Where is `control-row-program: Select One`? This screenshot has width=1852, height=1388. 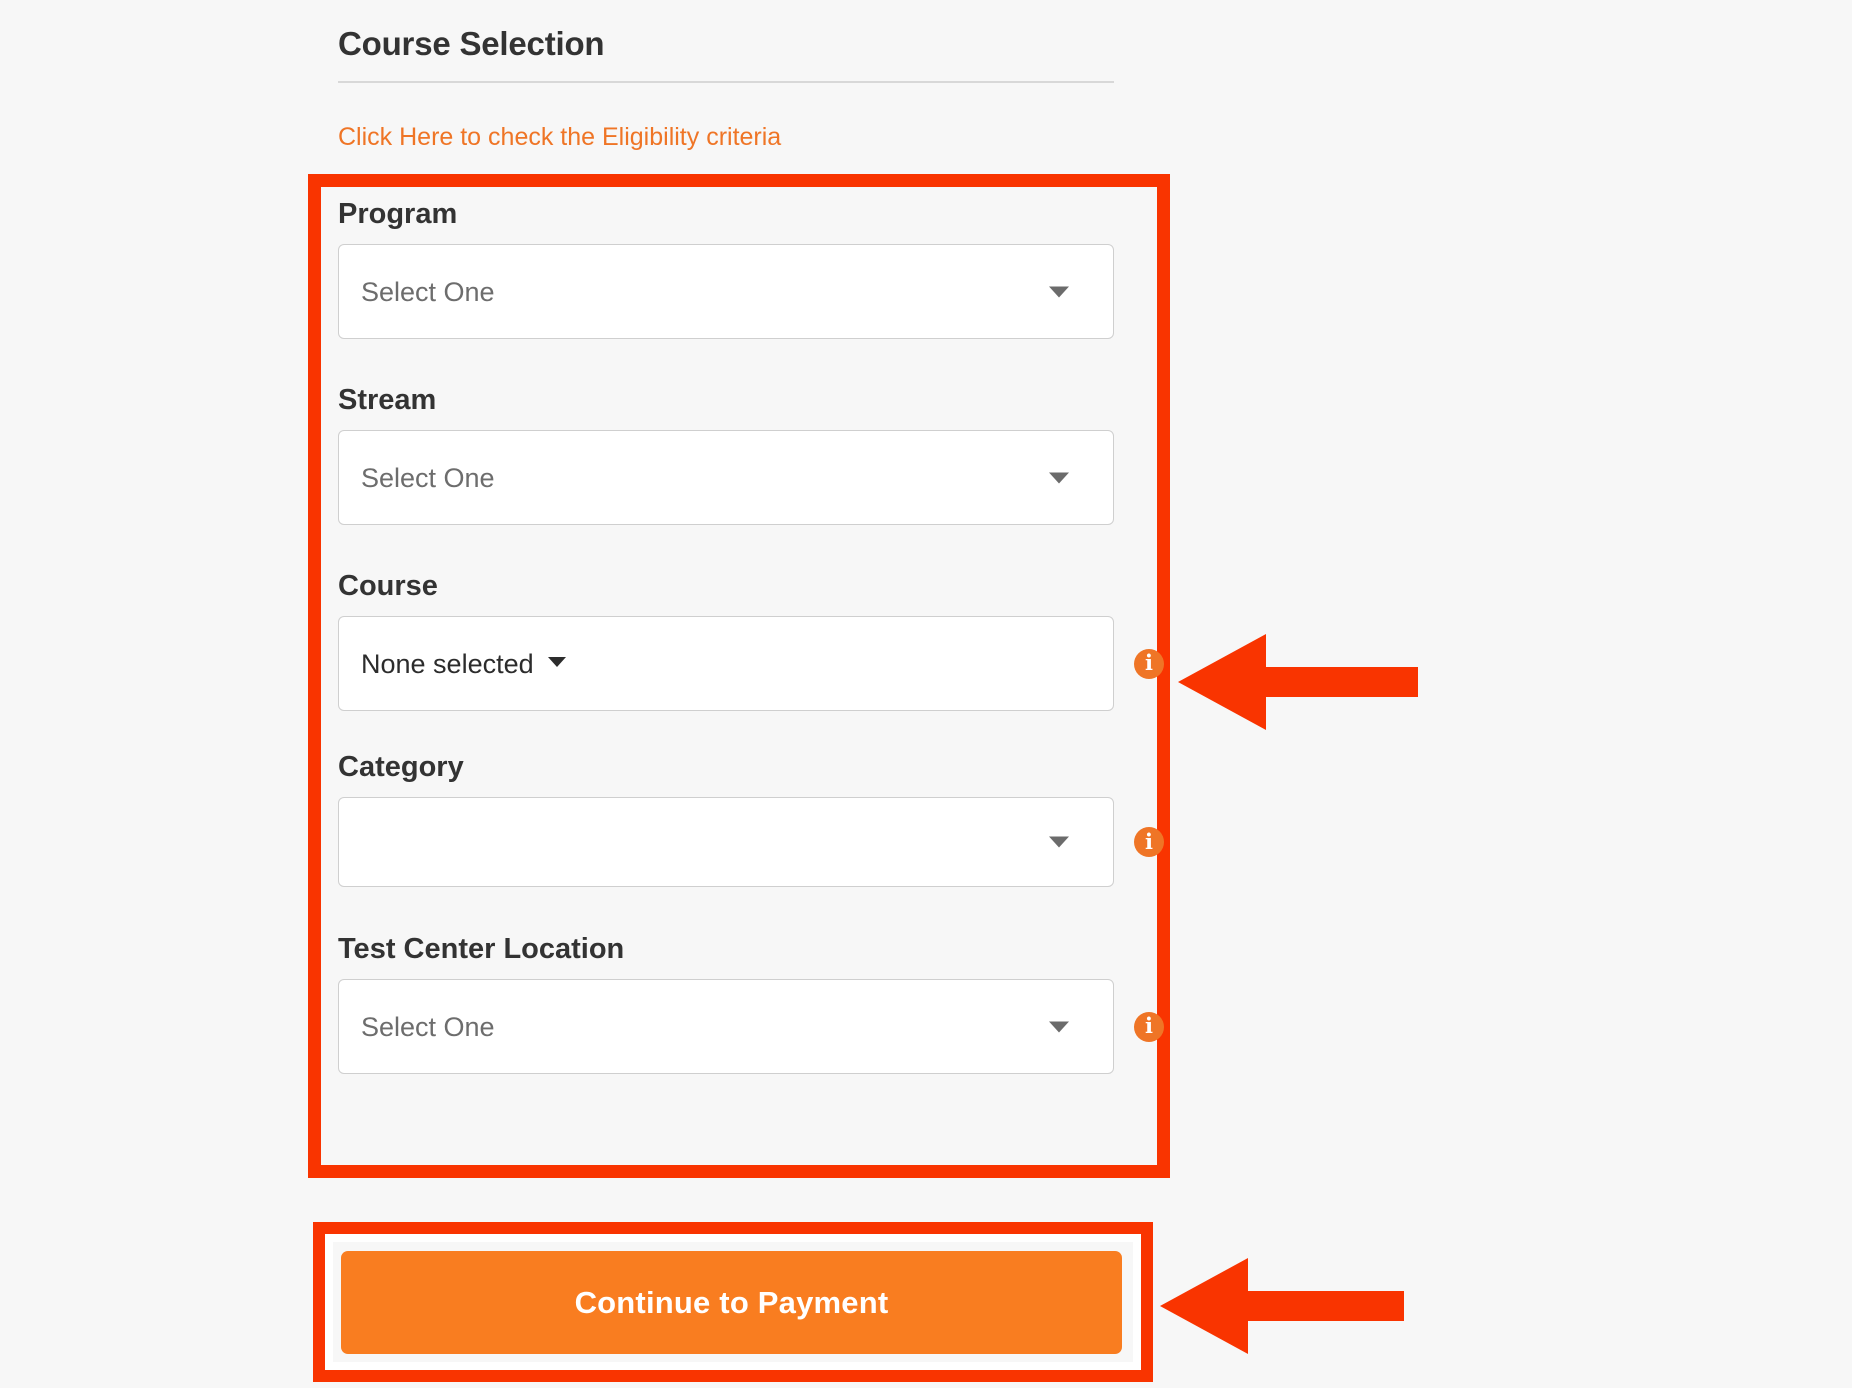 control-row-program: Select One is located at coordinates (726, 291).